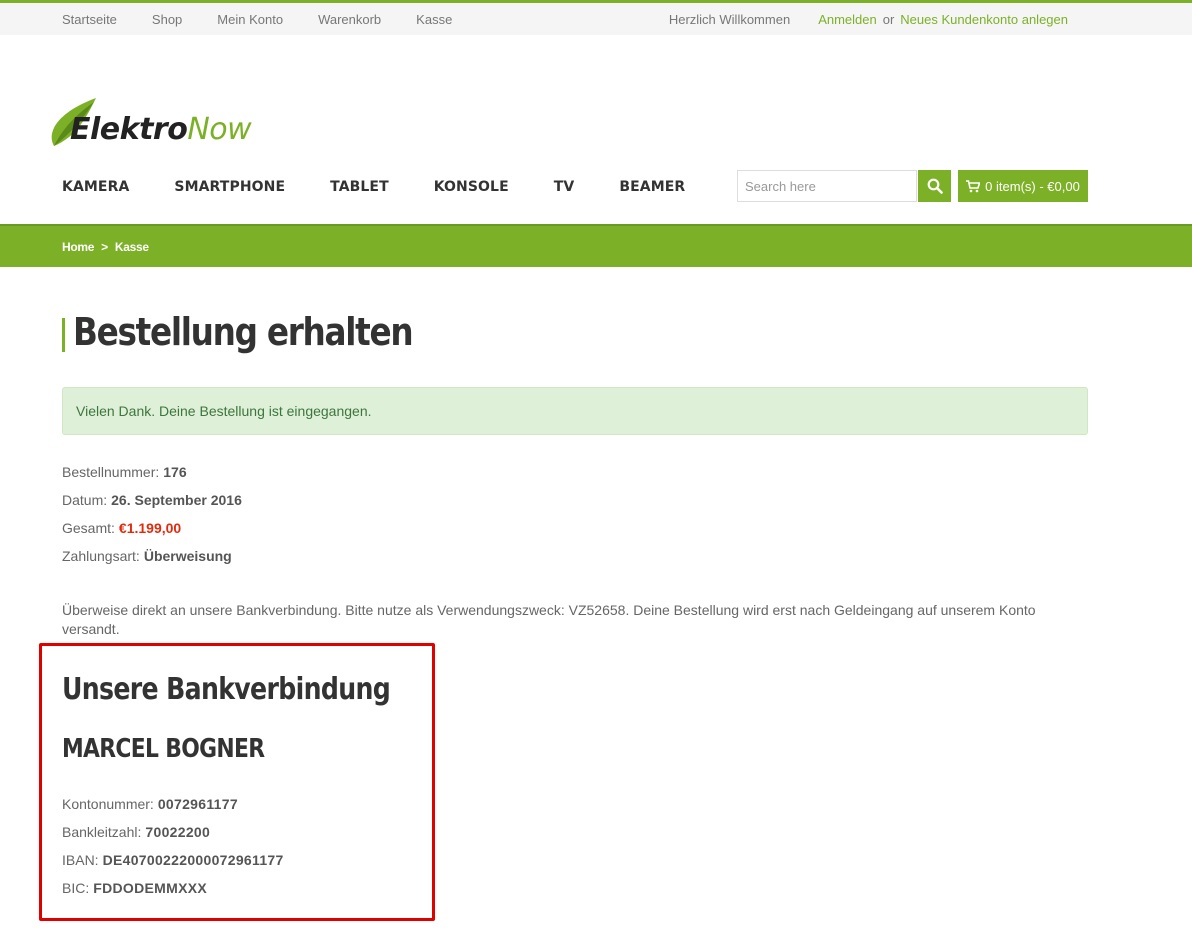  What do you see at coordinates (176, 500) in the screenshot?
I see `order-date-value: 26. September 2016` at bounding box center [176, 500].